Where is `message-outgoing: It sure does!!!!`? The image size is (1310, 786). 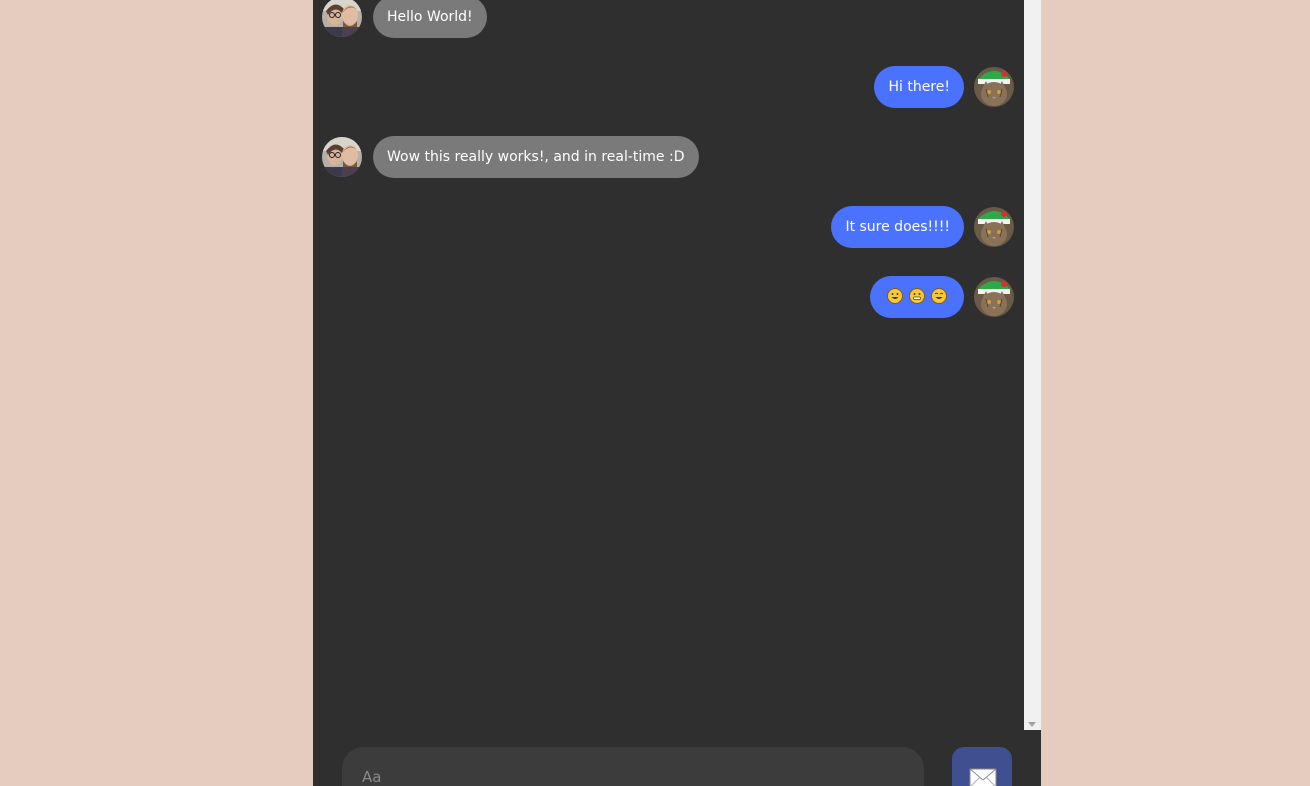 message-outgoing: It sure does!!!! is located at coordinates (922, 227).